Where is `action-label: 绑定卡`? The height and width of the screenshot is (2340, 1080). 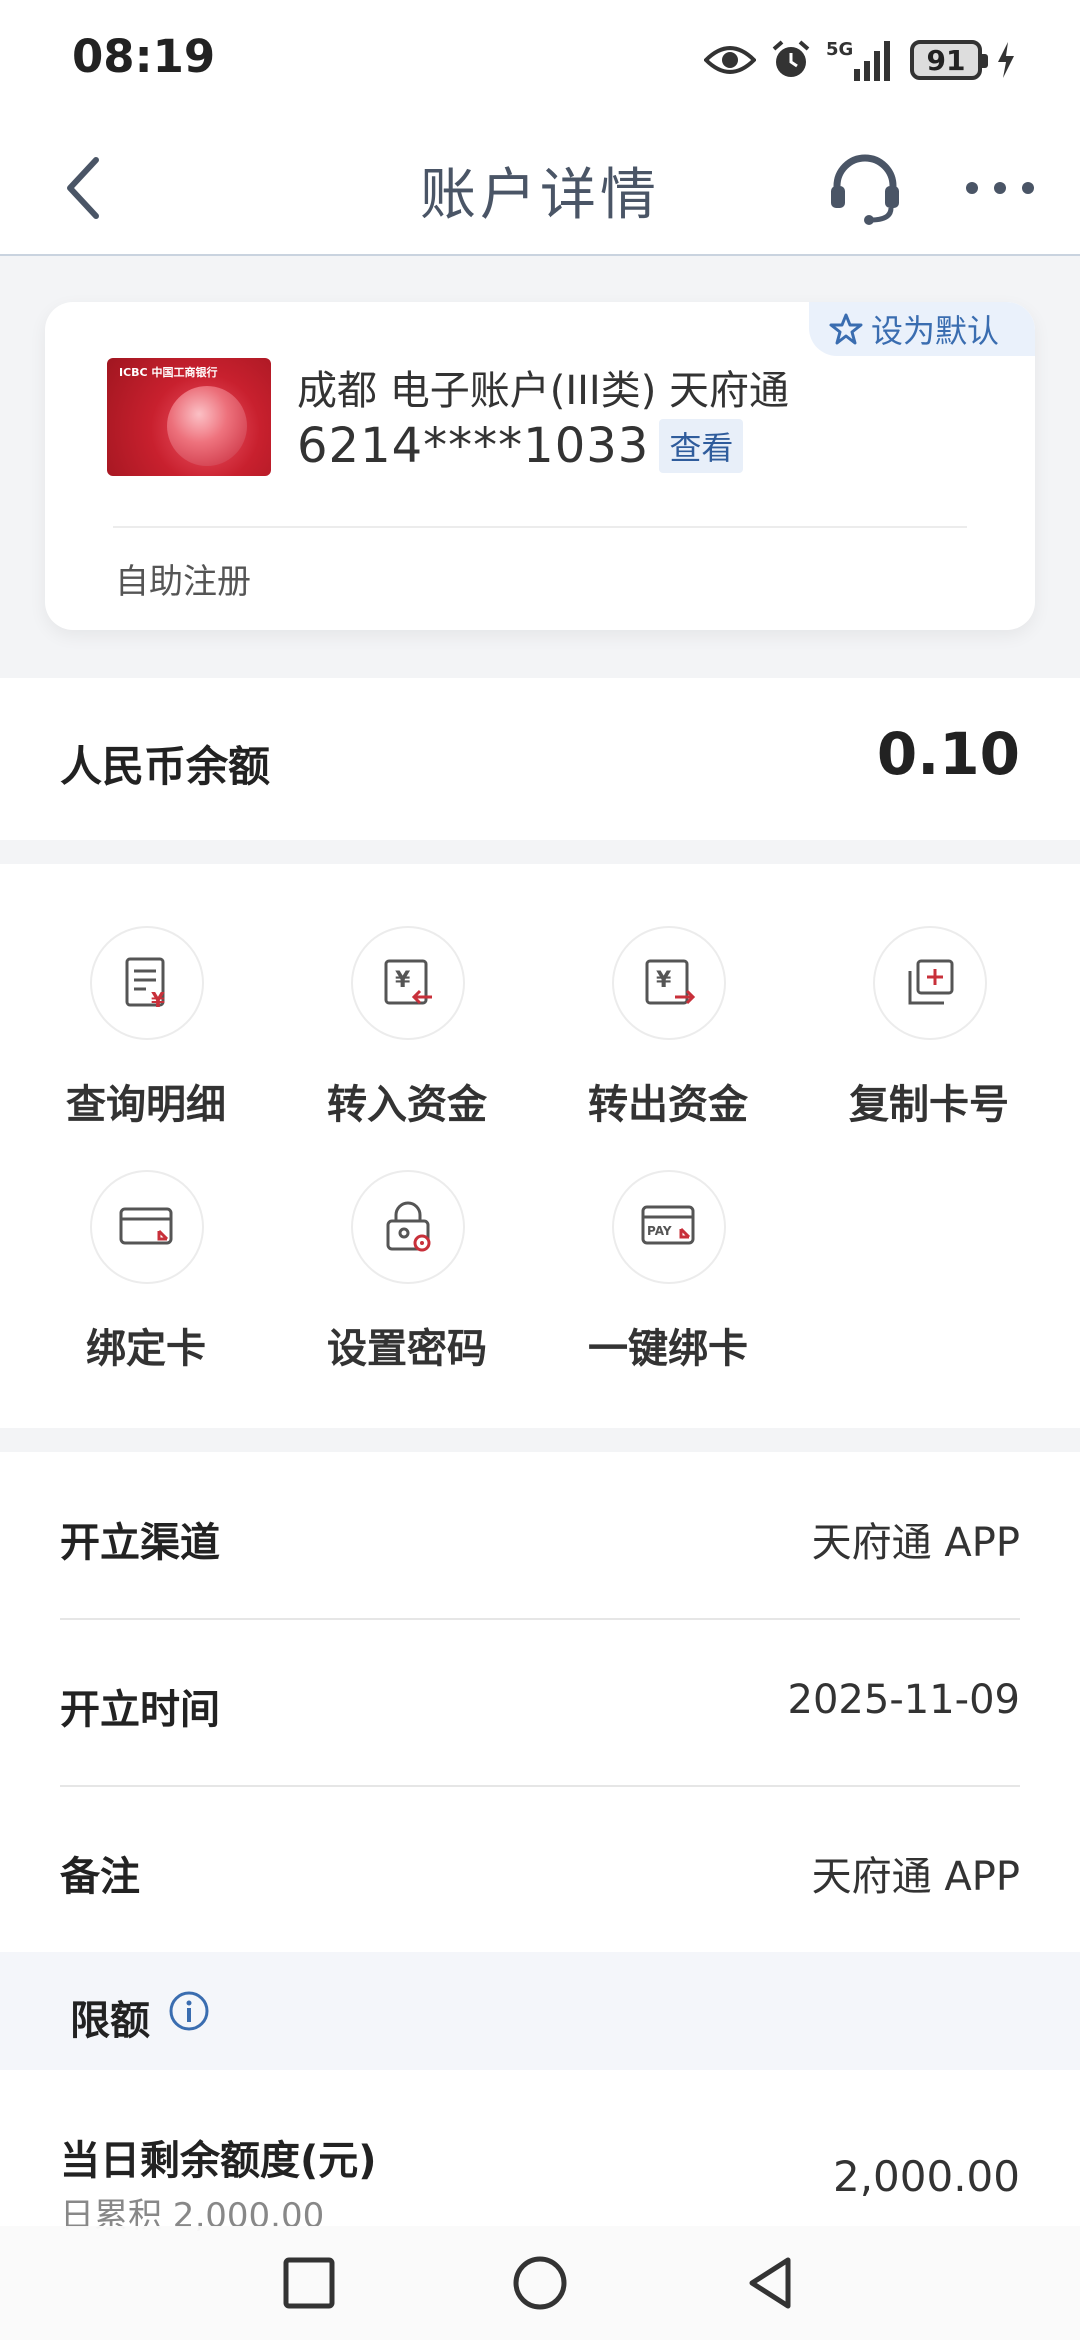
action-label: 绑定卡 is located at coordinates (146, 1349).